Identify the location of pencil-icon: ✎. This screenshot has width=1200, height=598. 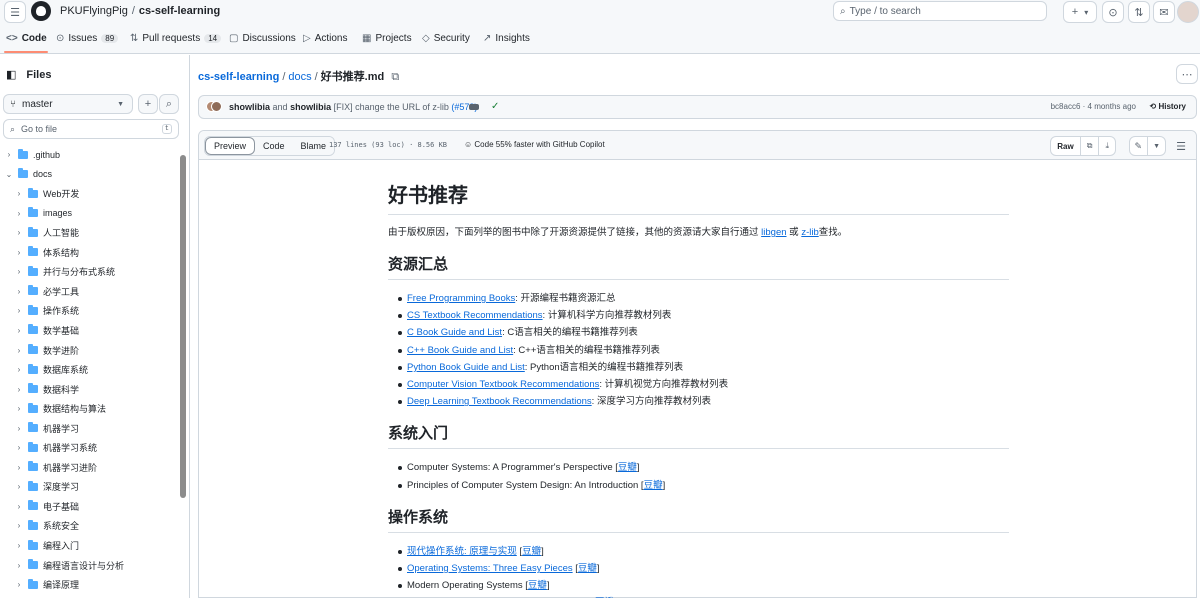
(1139, 146).